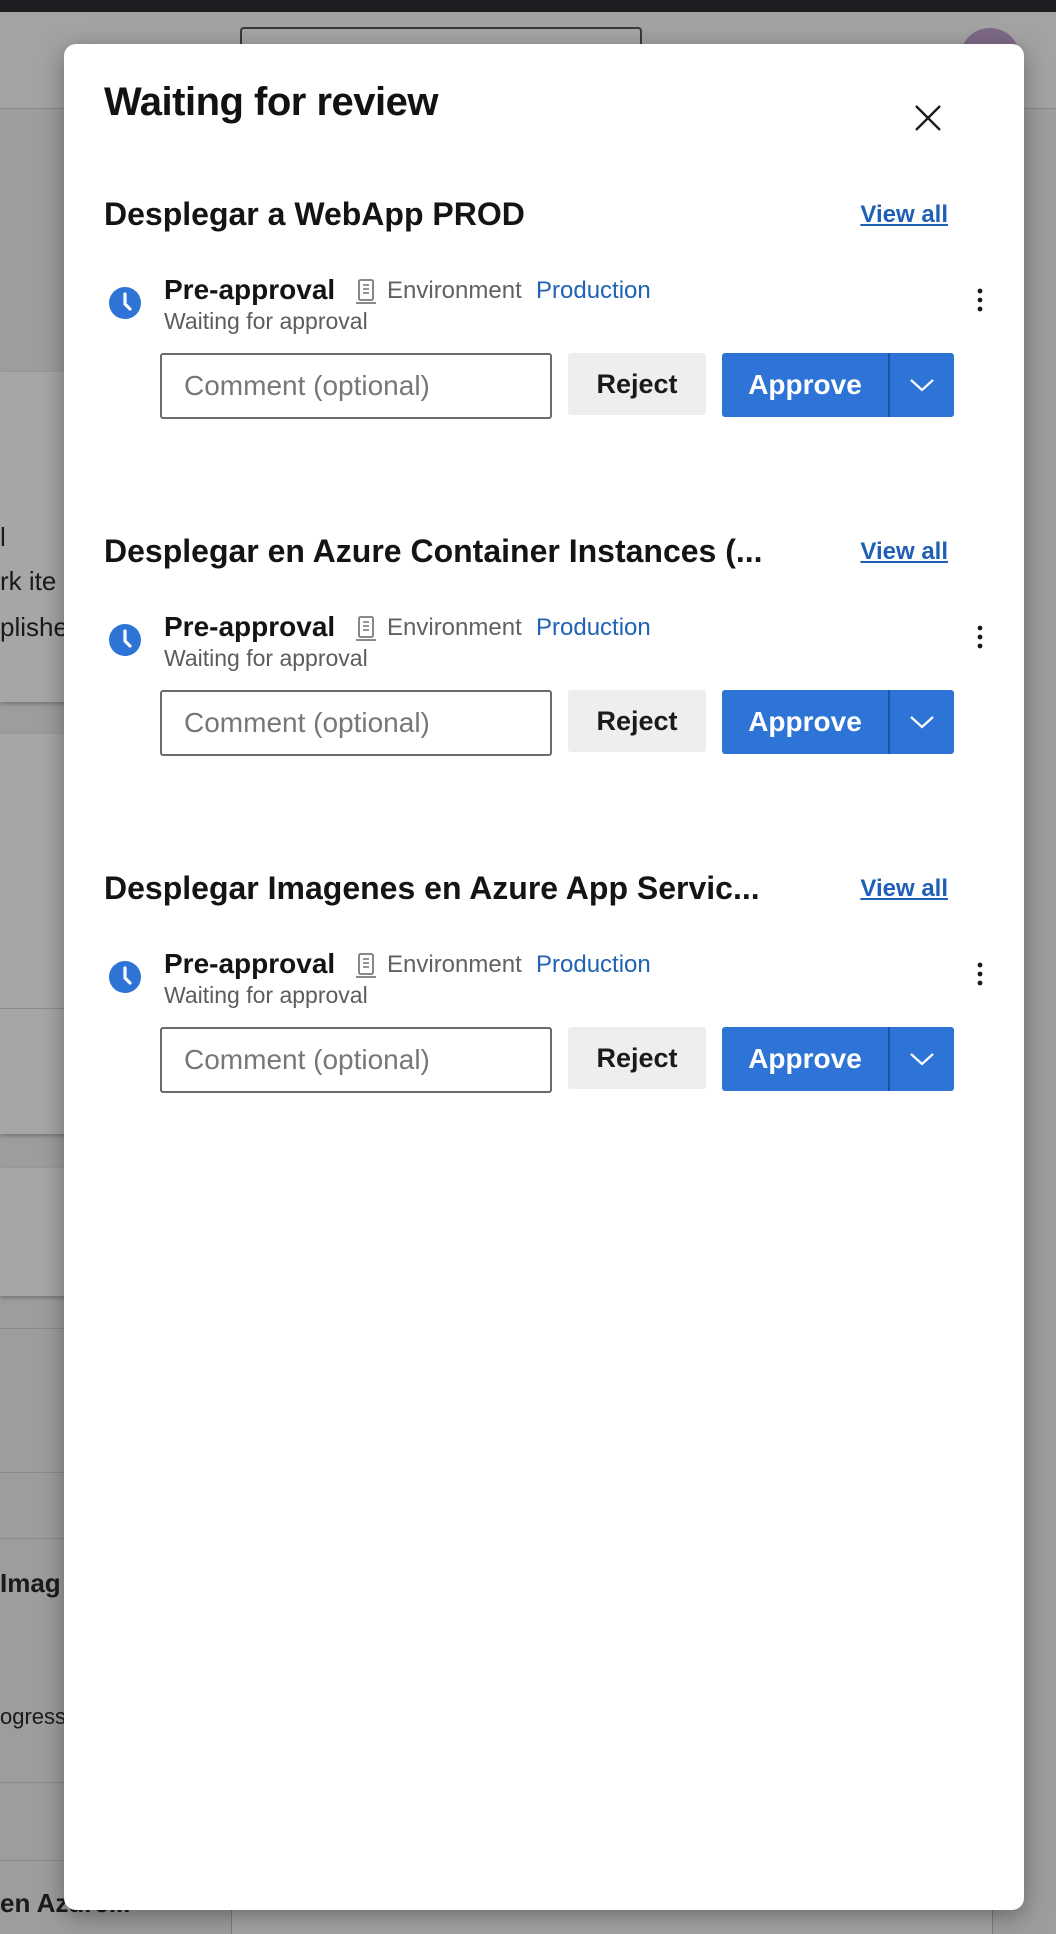  I want to click on background-text: plishe, so click(32, 627).